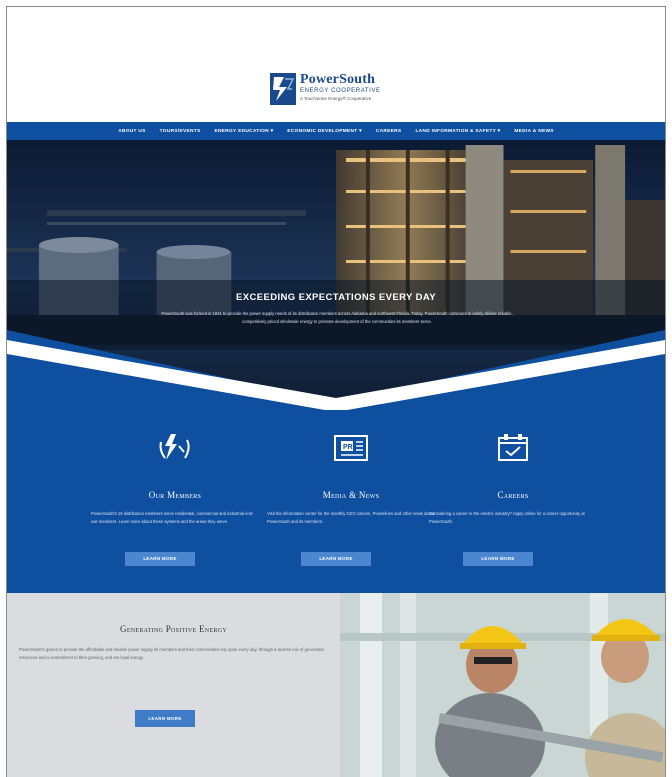  Describe the element at coordinates (175, 495) in the screenshot. I see `feature-title: Our Members` at that location.